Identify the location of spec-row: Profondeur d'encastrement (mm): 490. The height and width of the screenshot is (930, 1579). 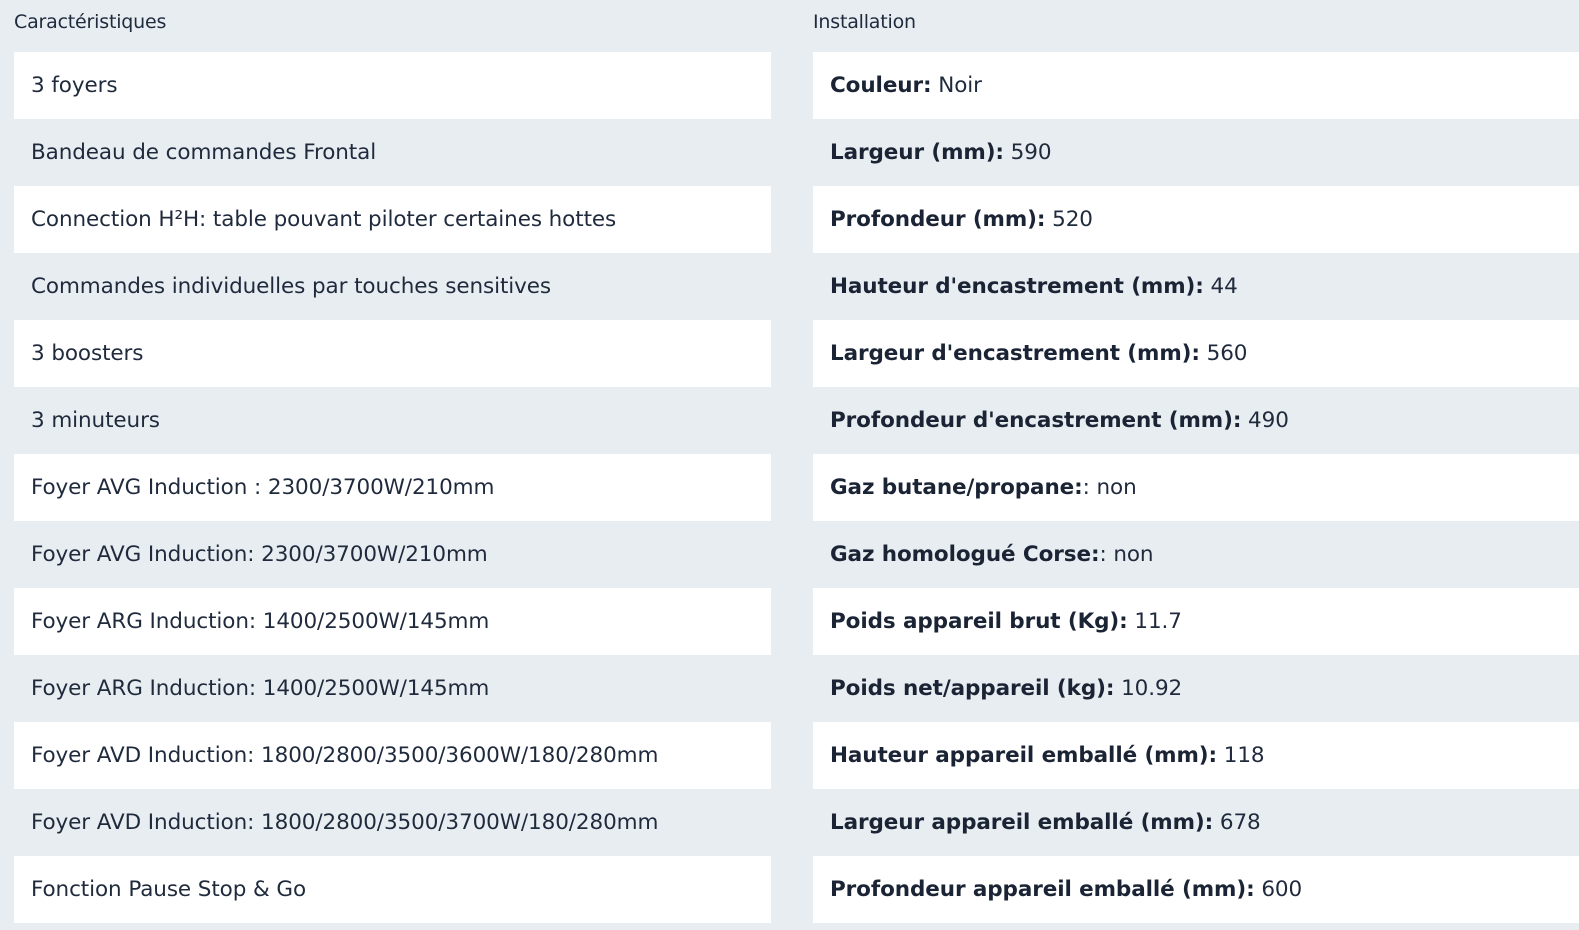
(1196, 420).